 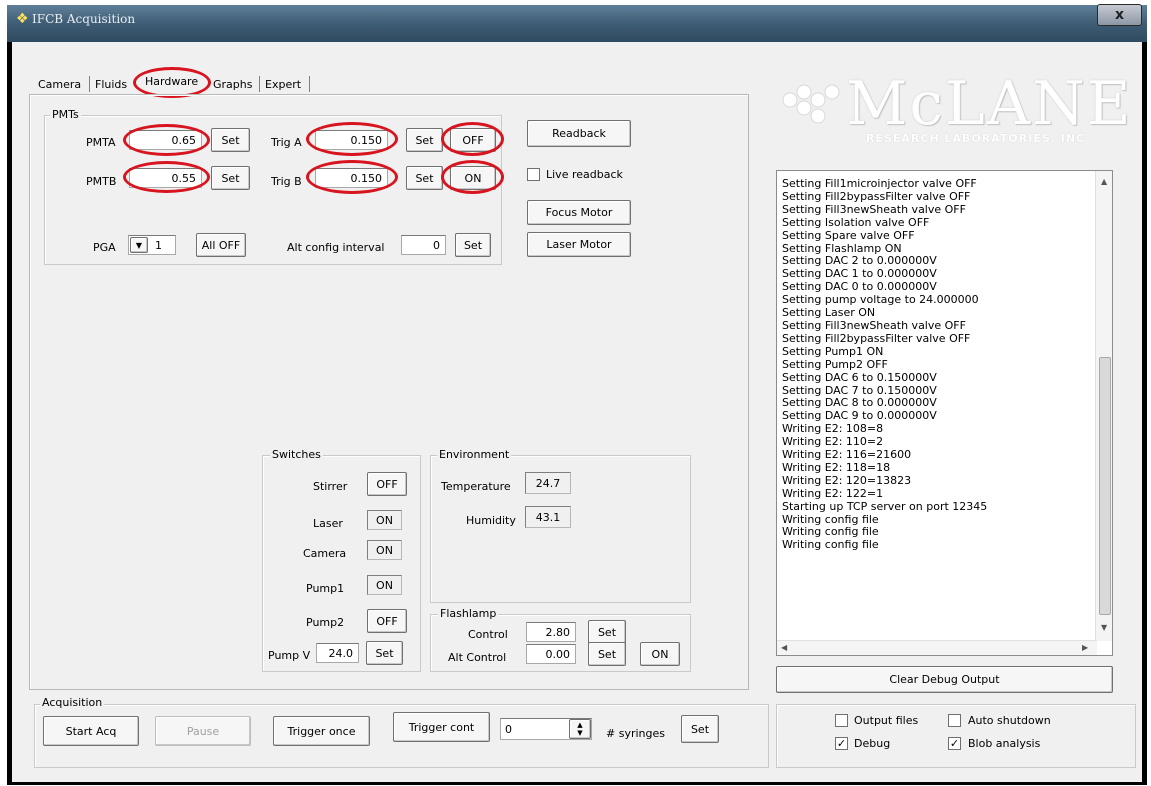 I want to click on temperature-label: Temperature, so click(x=476, y=486).